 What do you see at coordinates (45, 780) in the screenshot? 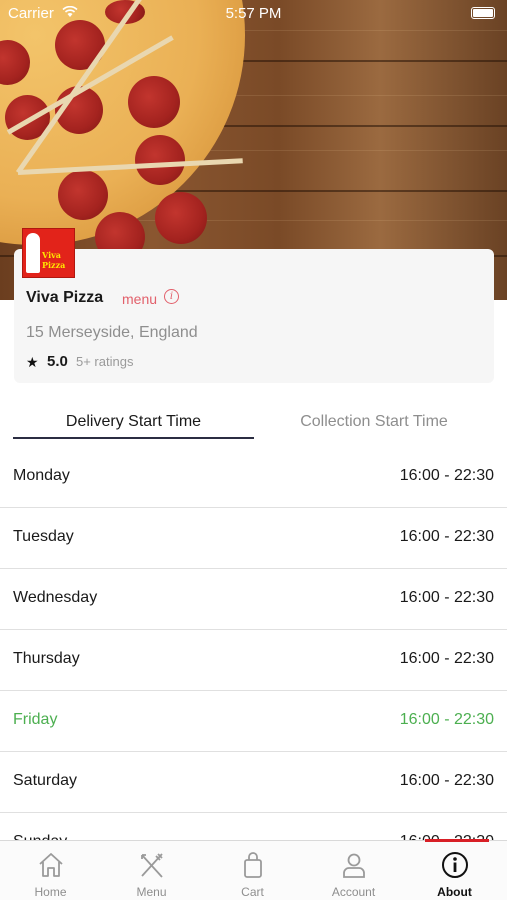
I see `day-label: Saturday` at bounding box center [45, 780].